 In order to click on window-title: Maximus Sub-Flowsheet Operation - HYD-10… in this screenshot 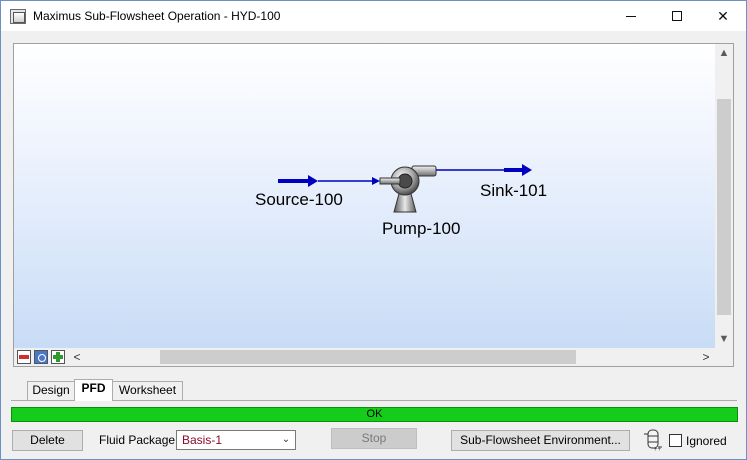, I will do `click(157, 16)`.